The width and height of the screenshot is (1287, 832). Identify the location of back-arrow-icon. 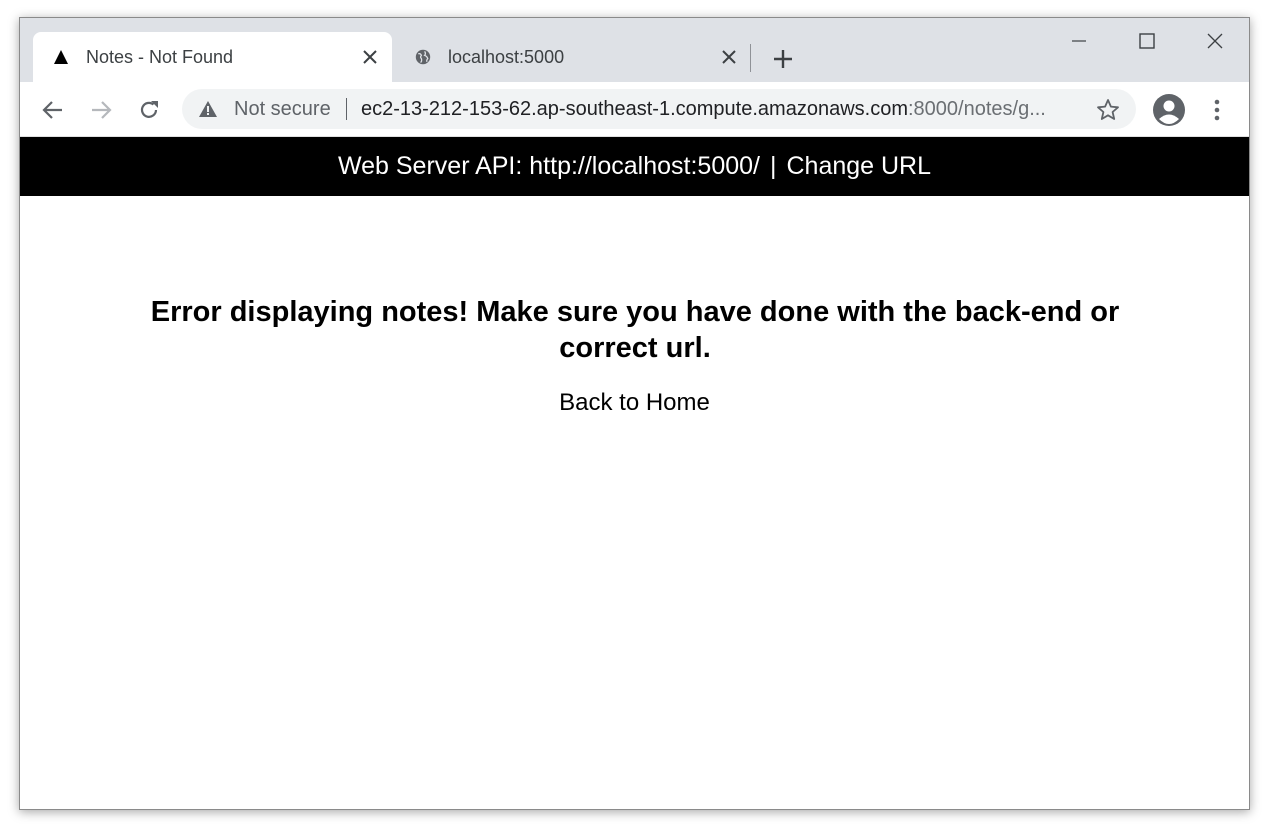
(53, 110).